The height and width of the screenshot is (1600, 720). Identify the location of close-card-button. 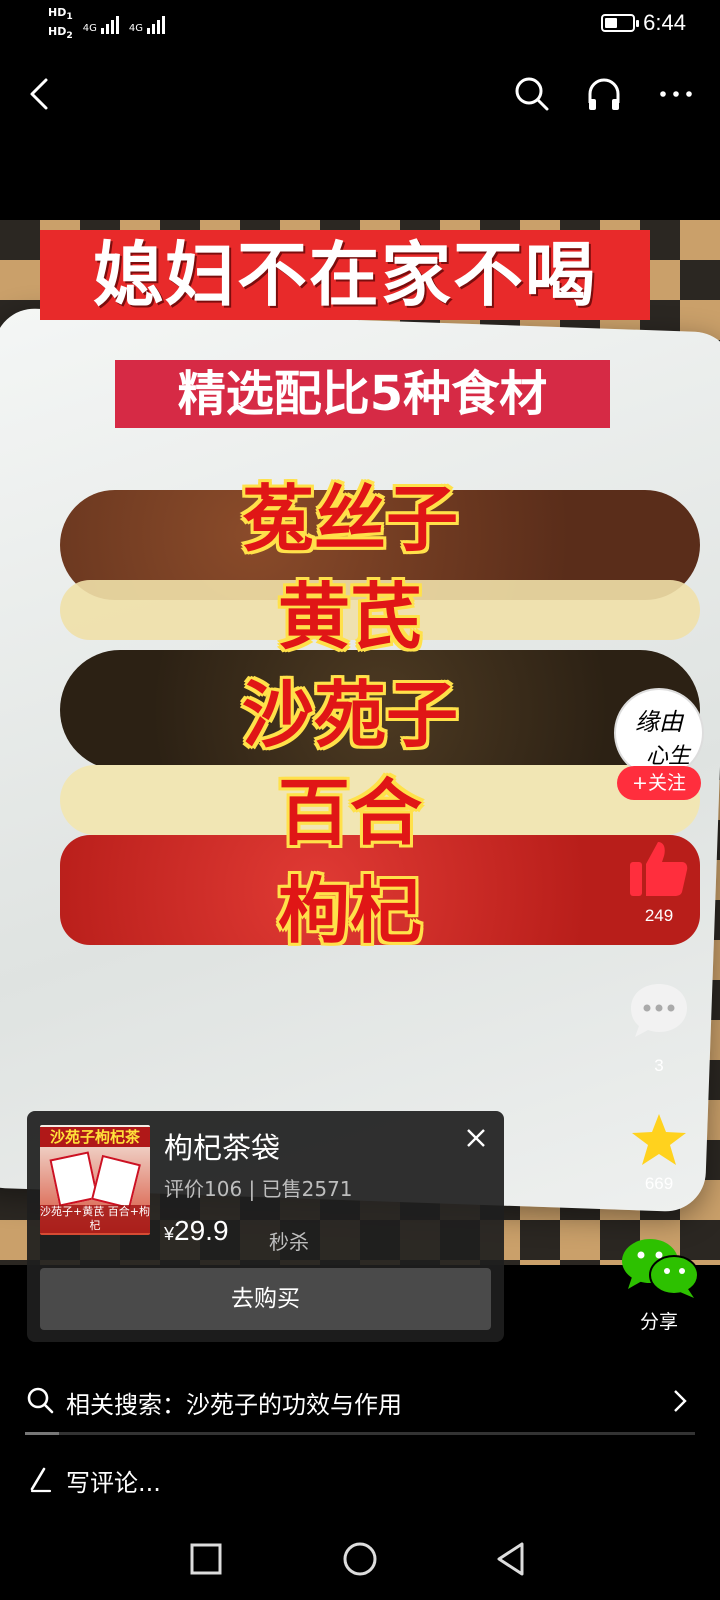
(476, 1138).